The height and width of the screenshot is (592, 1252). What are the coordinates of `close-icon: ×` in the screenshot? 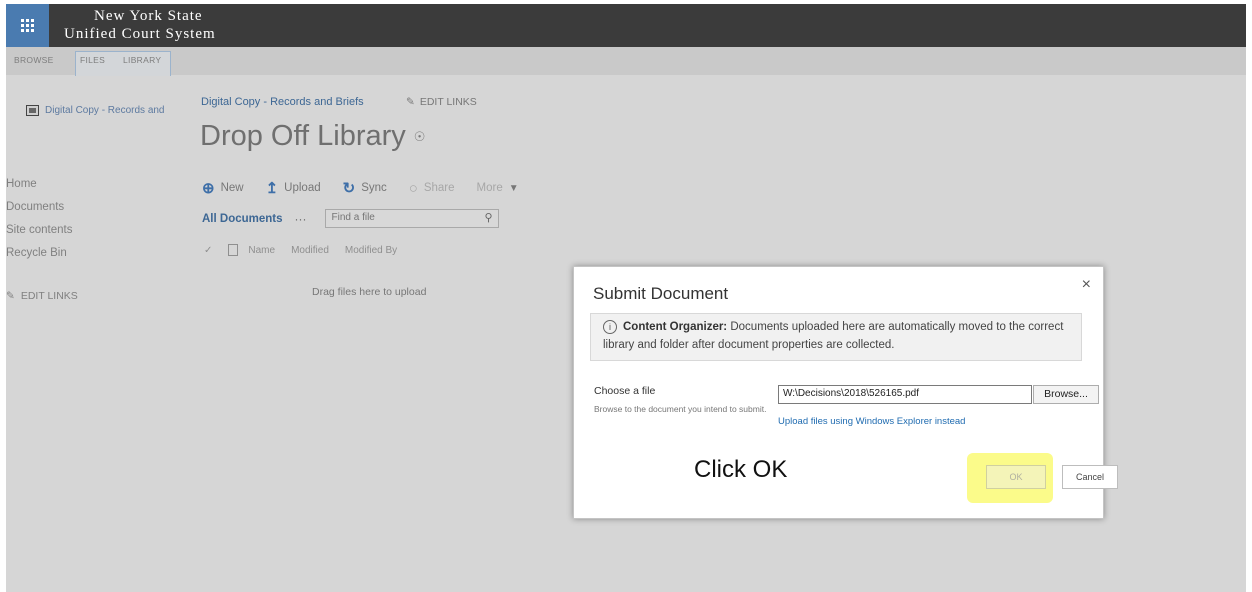 It's located at (1086, 285).